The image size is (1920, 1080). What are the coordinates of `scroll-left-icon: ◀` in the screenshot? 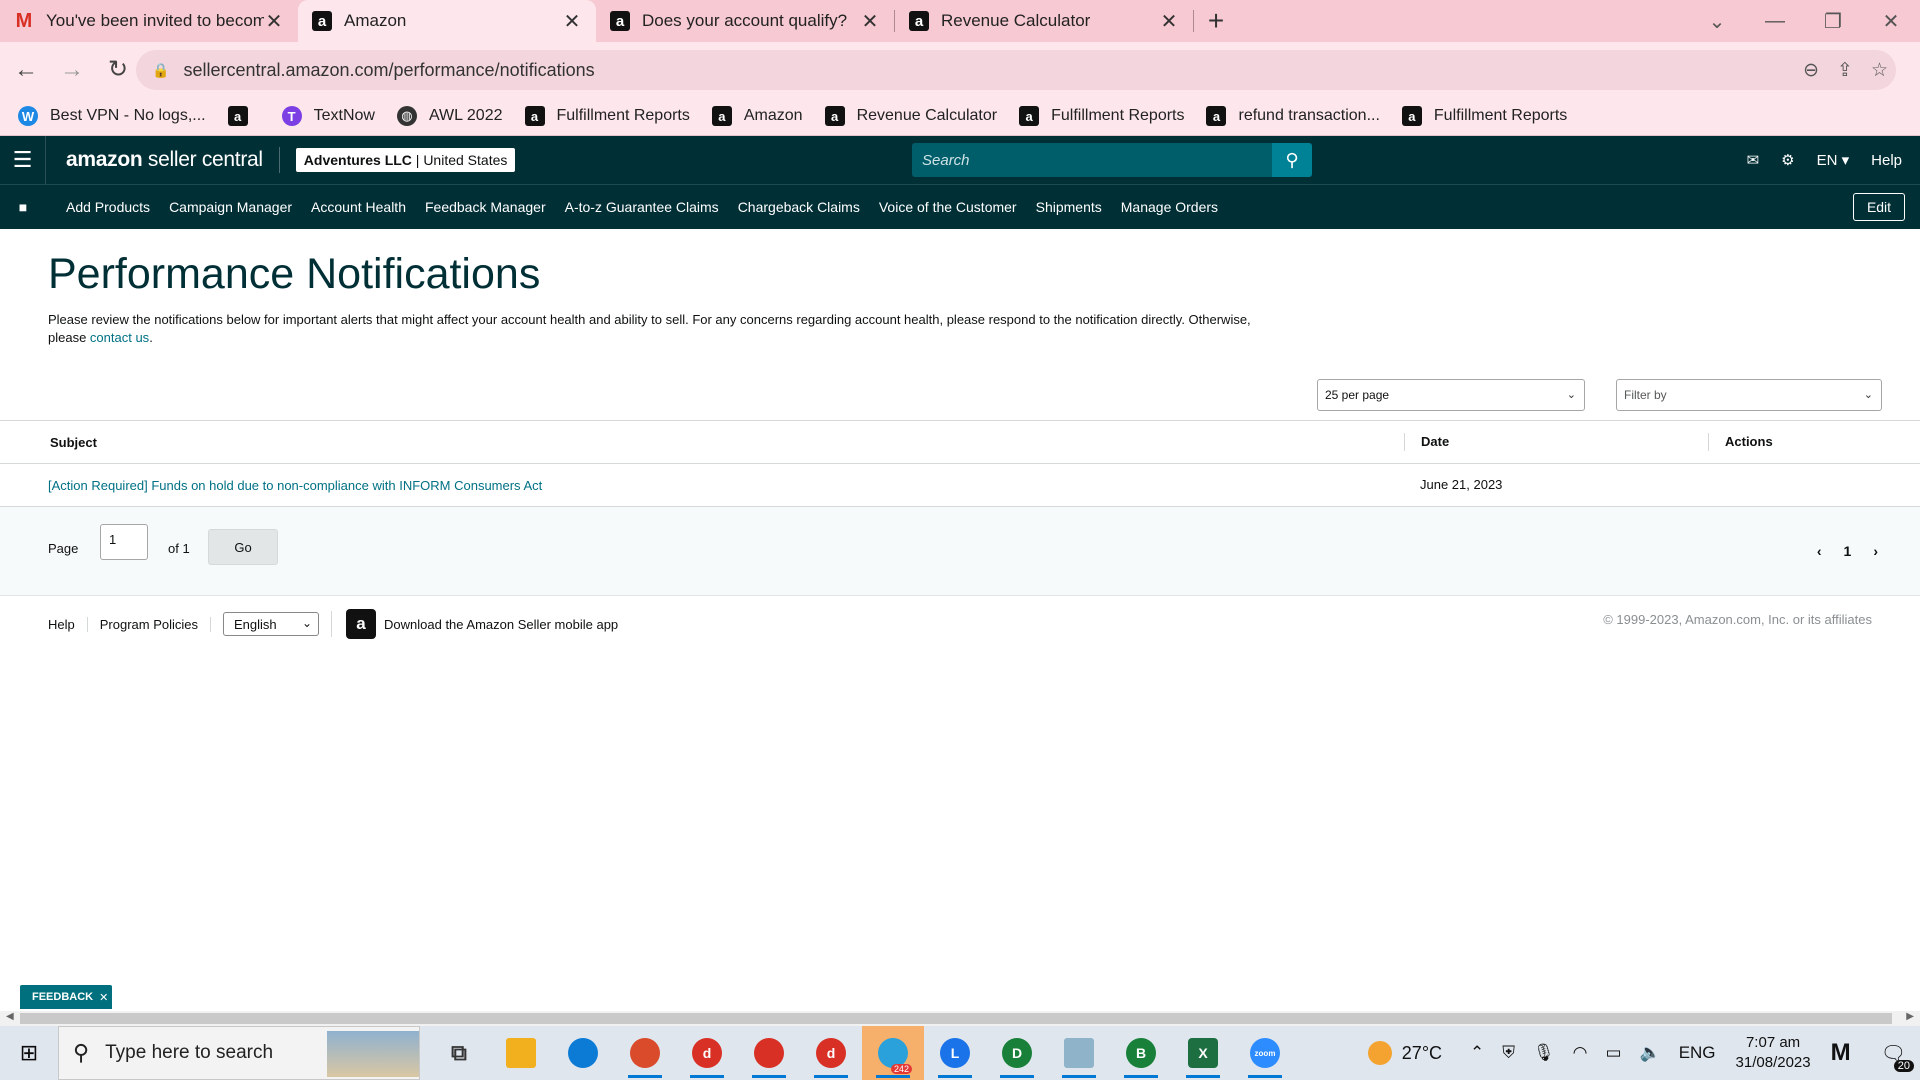 It's located at (10, 1016).